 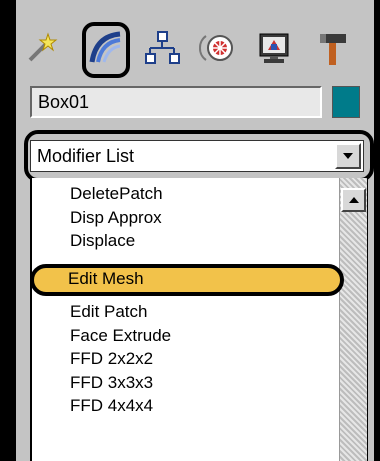 I want to click on object-name-field: Box01, so click(x=176, y=102).